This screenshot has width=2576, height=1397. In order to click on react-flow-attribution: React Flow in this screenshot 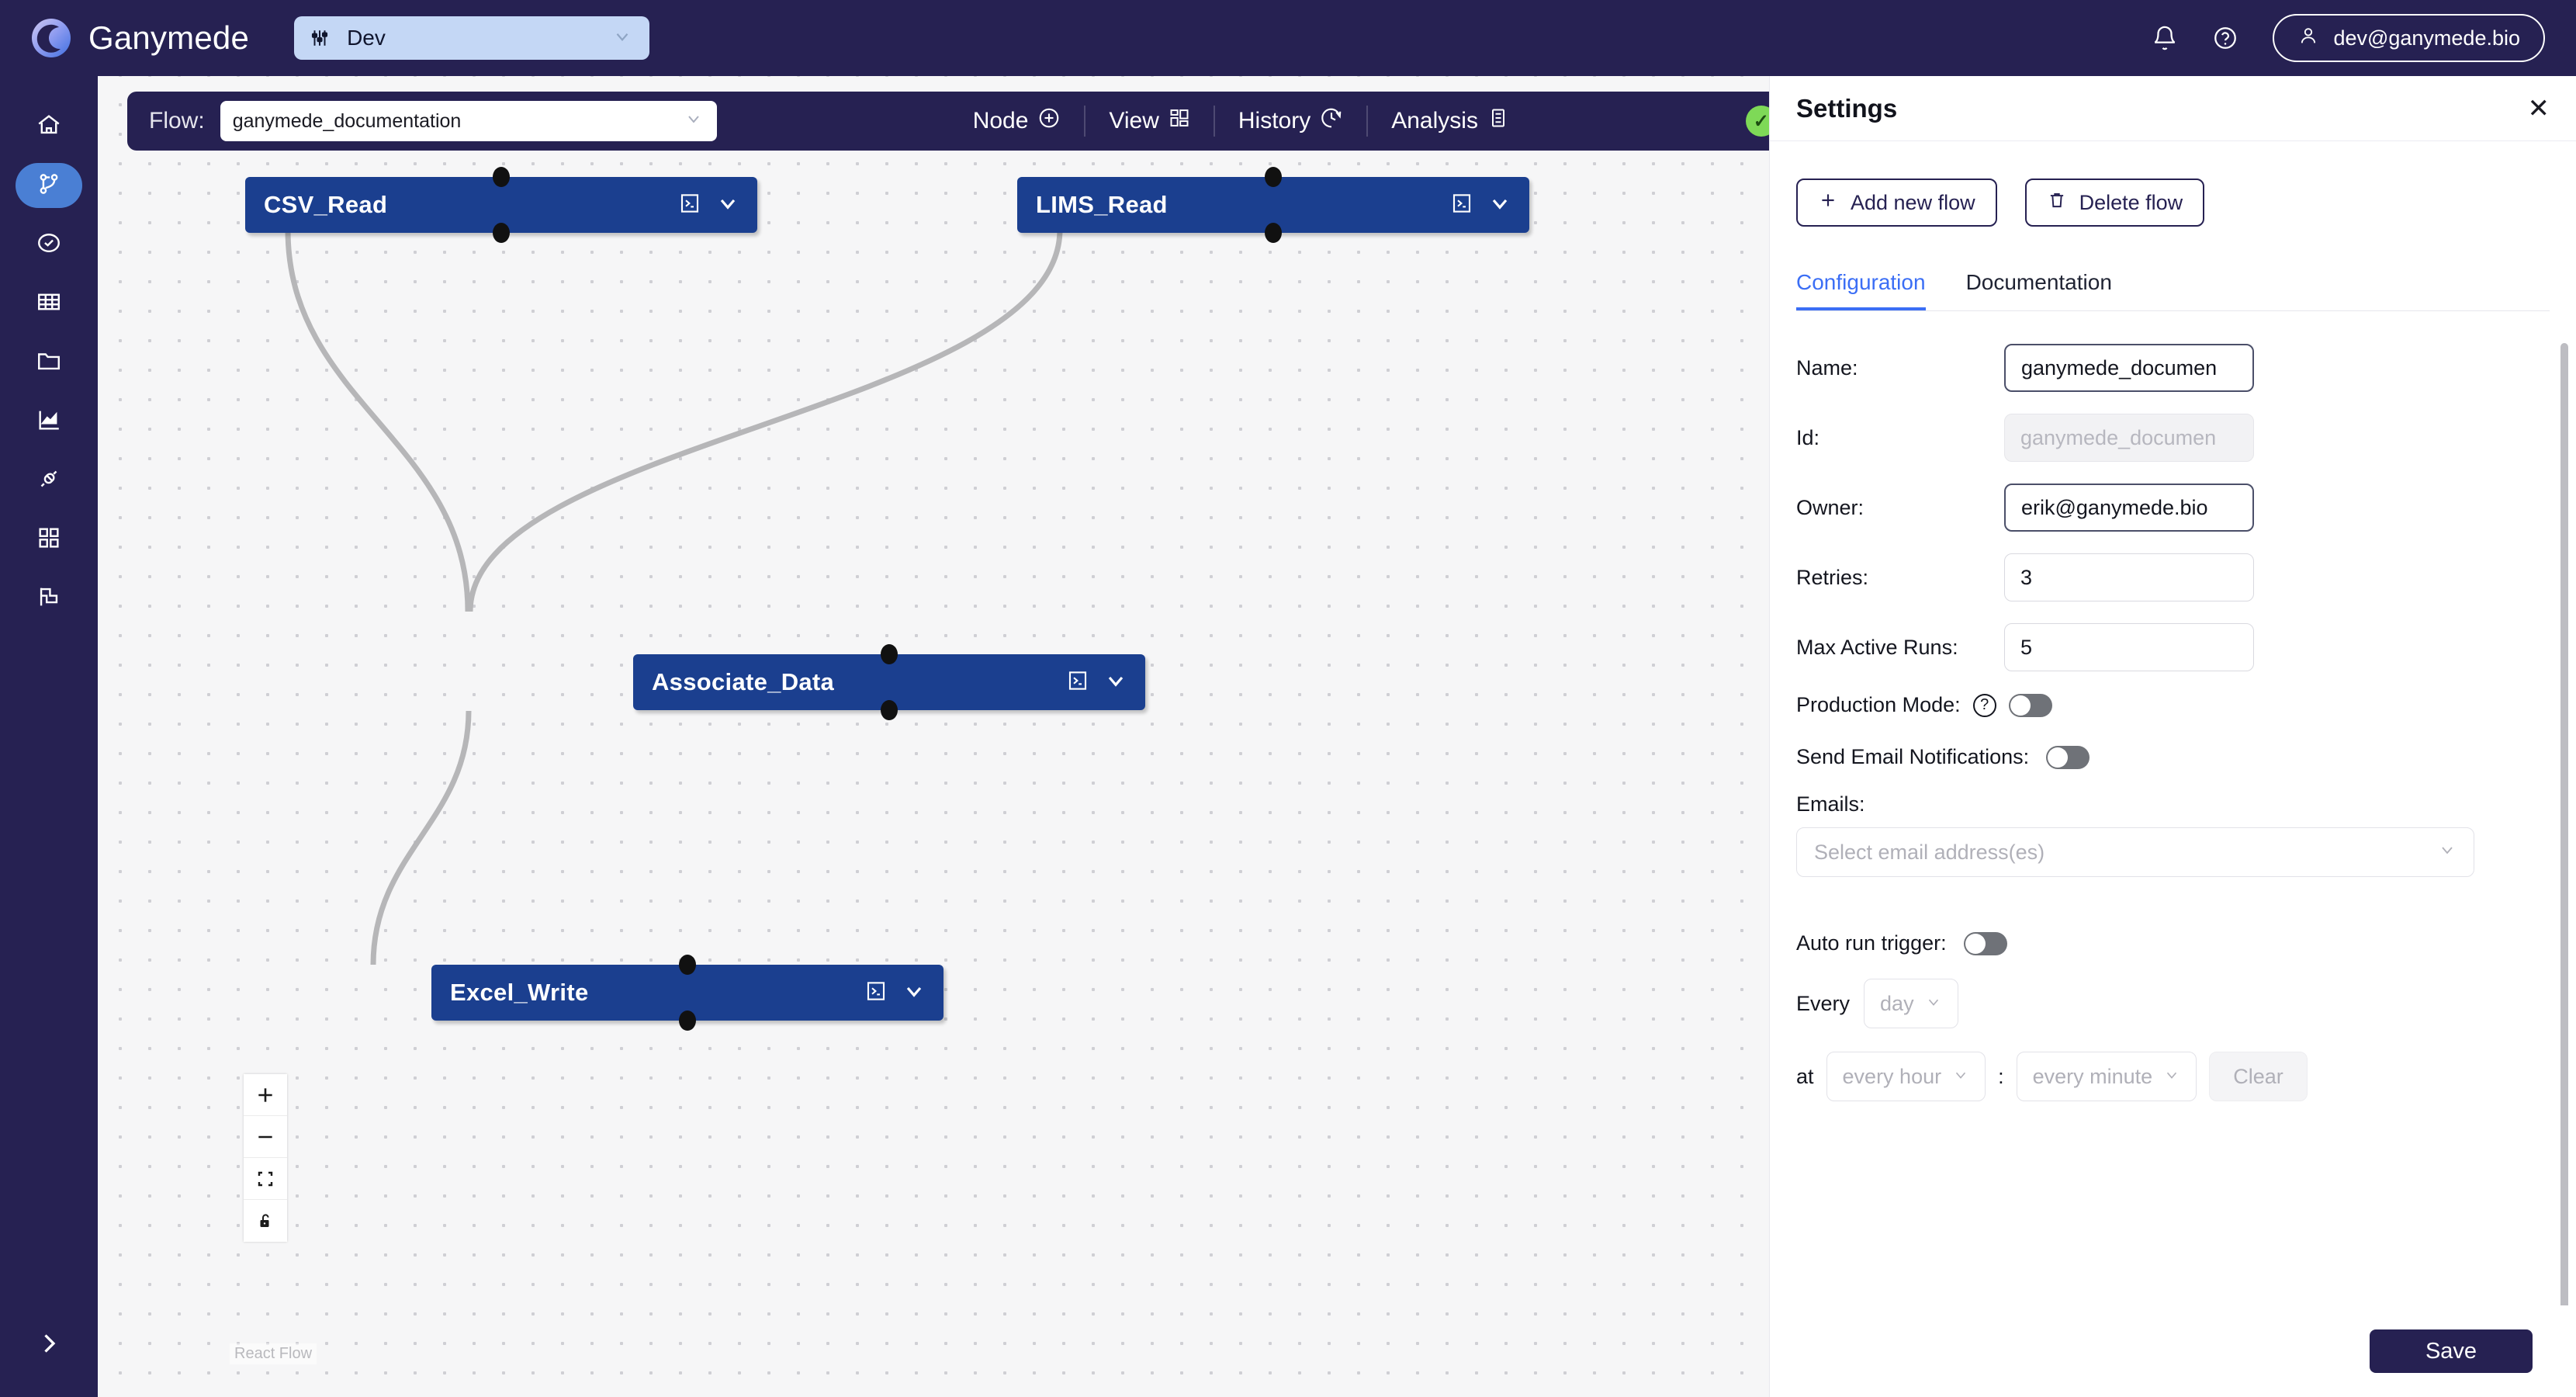, I will do `click(273, 1353)`.